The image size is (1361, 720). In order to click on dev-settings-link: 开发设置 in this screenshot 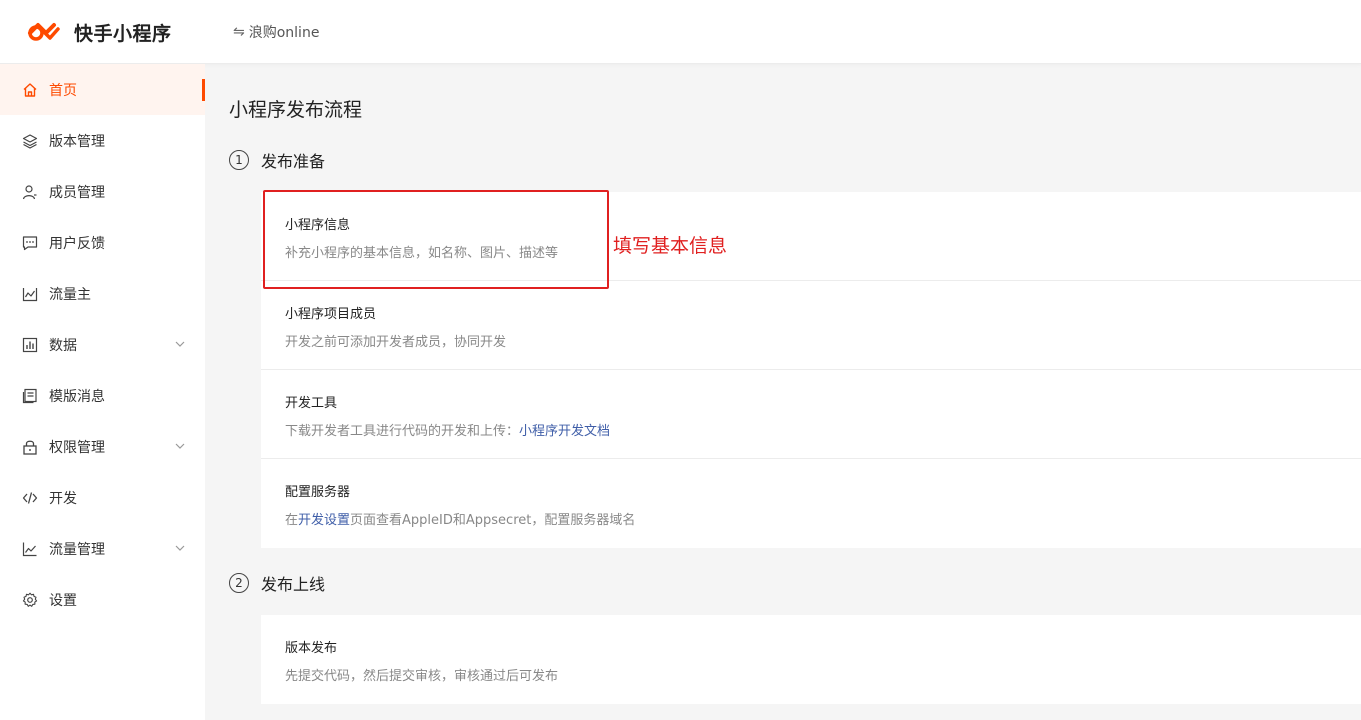, I will do `click(324, 520)`.